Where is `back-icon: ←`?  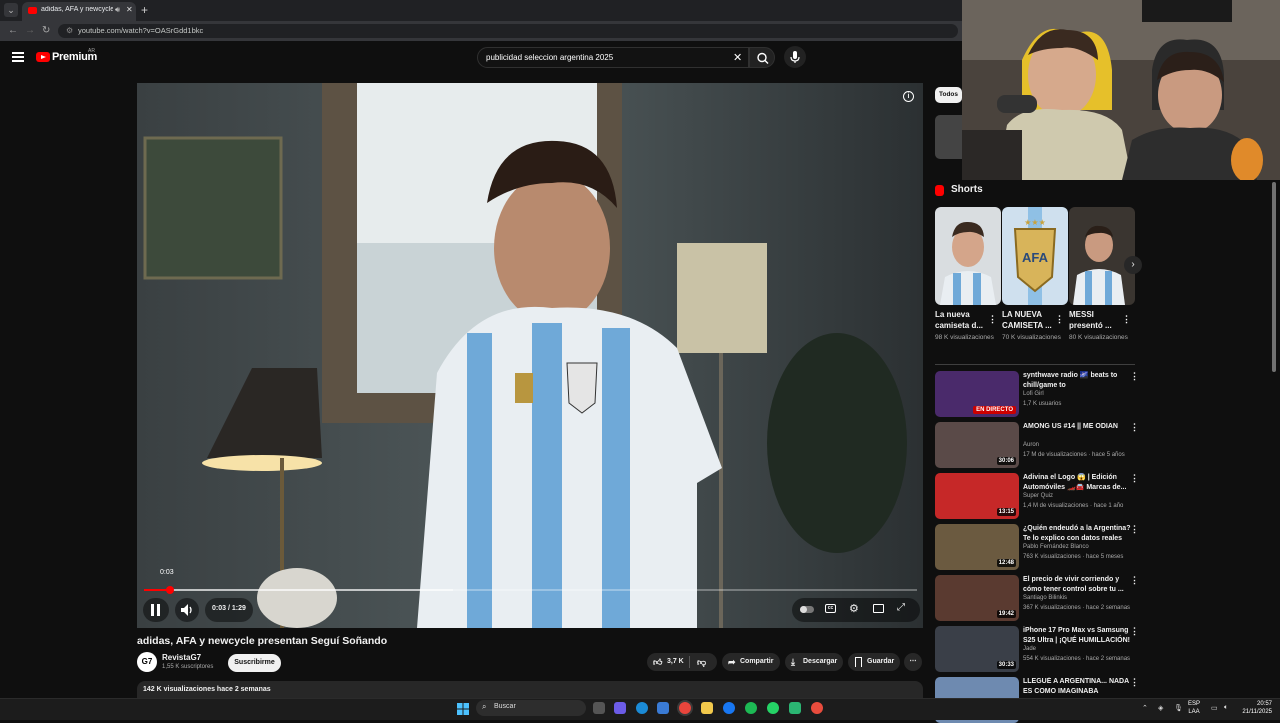 back-icon: ← is located at coordinates (13, 30).